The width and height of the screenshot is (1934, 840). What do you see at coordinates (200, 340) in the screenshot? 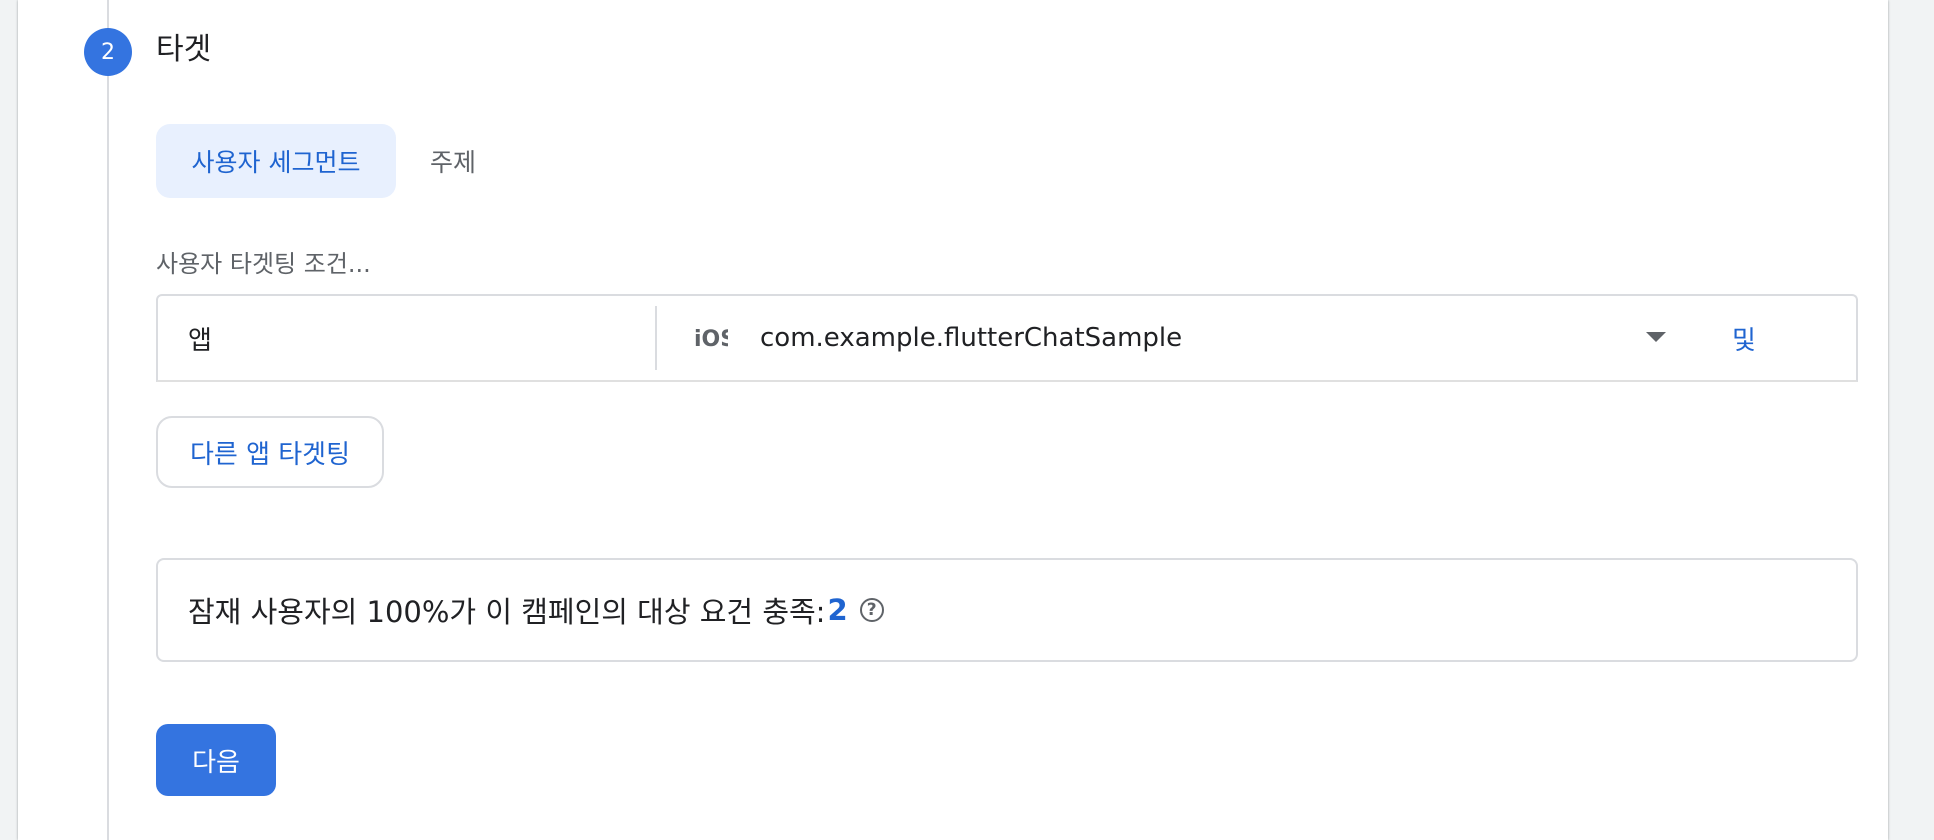
I see `condition-field-label: 앱` at bounding box center [200, 340].